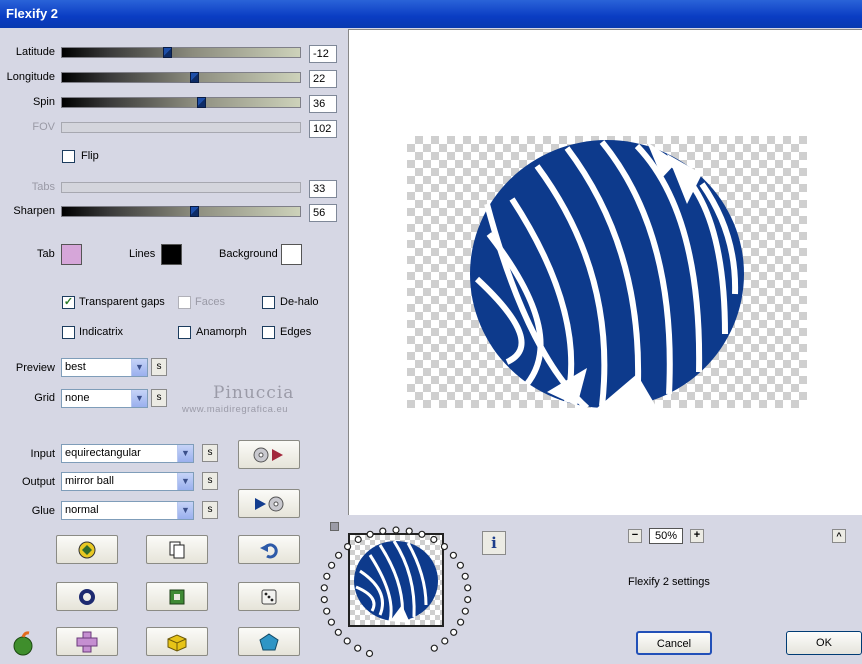  Describe the element at coordinates (269, 596) in the screenshot. I see `randomize-button` at that location.